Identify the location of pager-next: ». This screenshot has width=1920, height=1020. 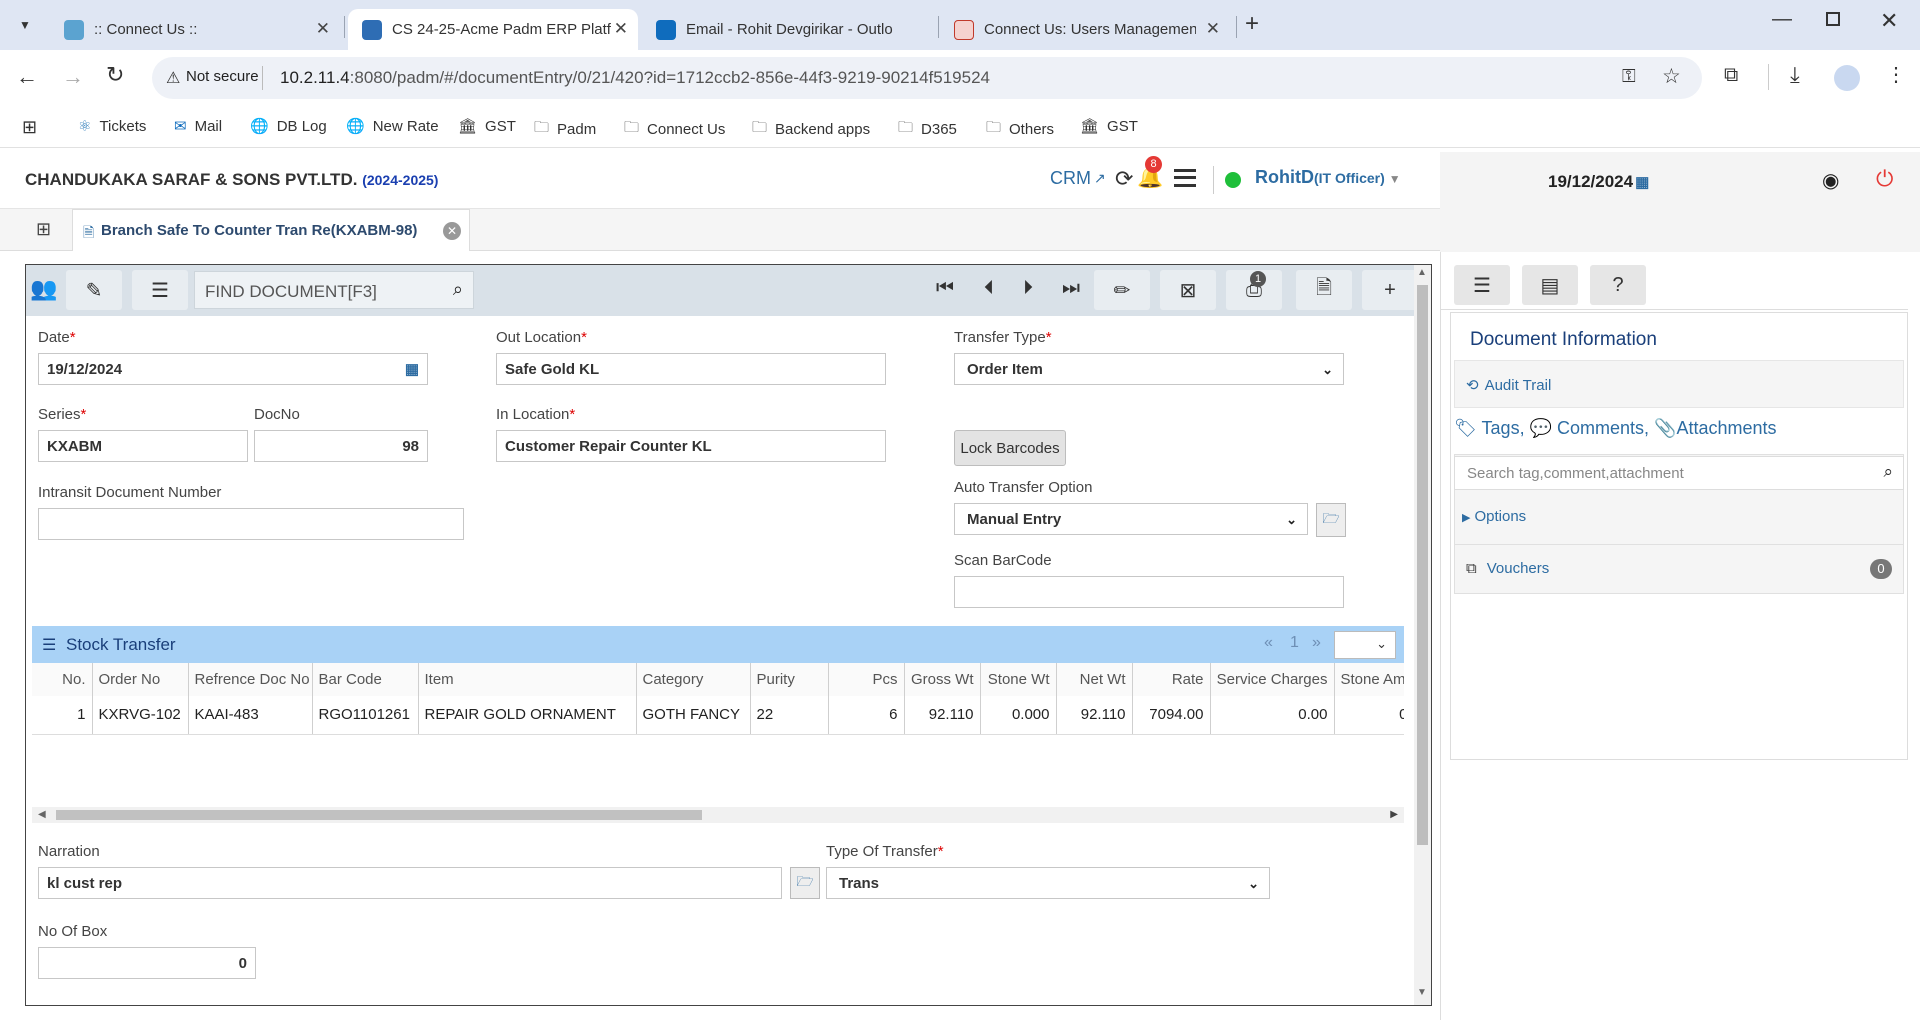
(1316, 643).